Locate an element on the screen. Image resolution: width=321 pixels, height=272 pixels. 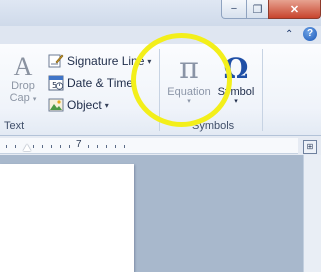
indent-marker is located at coordinates (27, 147).